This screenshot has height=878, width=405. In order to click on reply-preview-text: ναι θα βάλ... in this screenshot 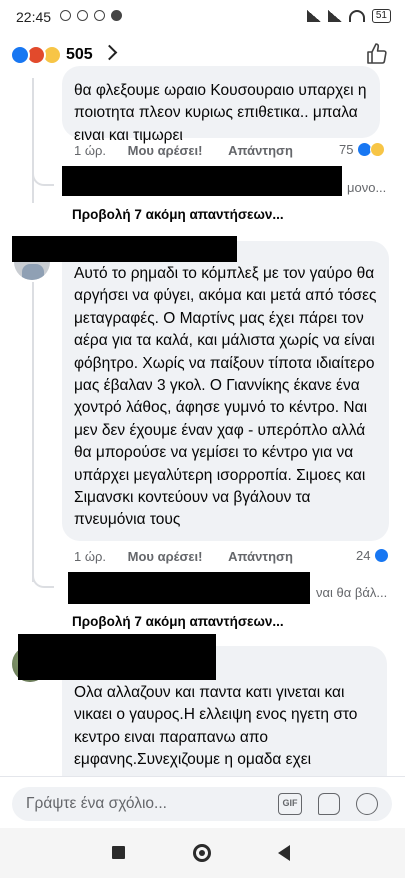, I will do `click(351, 592)`.